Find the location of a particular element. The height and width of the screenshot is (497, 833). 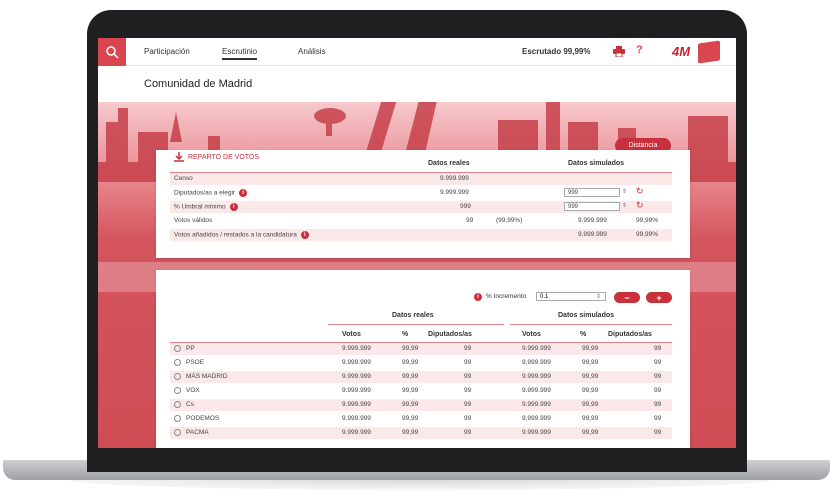

censo-real: 9.999.999 is located at coordinates (454, 178).